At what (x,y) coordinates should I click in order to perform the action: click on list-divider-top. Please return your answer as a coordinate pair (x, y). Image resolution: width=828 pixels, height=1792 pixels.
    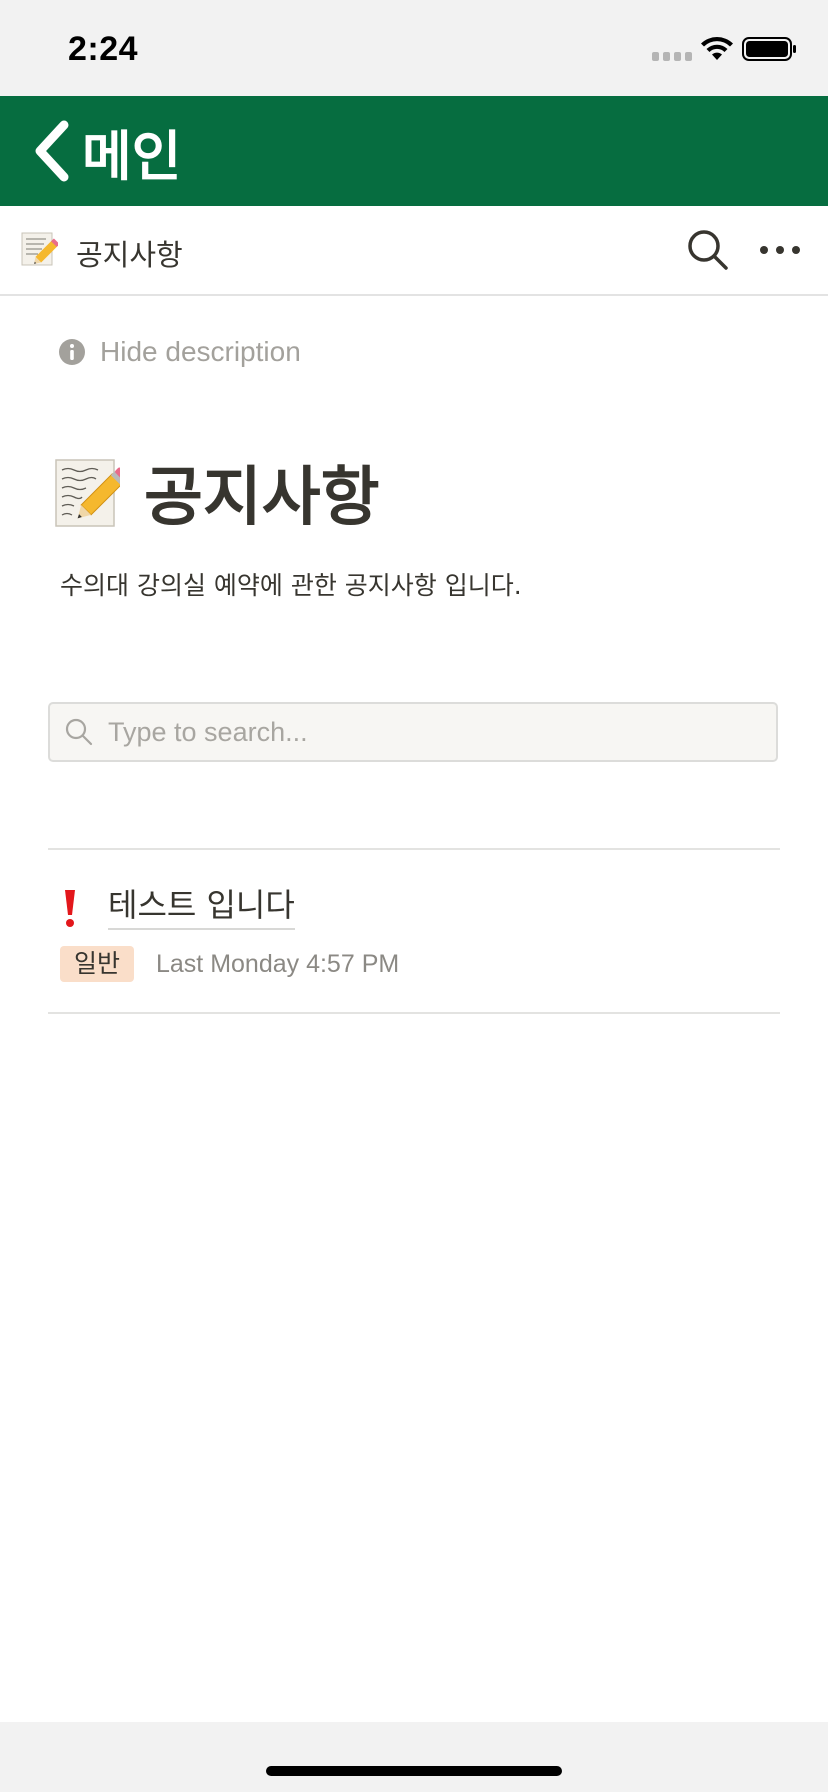
    Looking at the image, I should click on (414, 849).